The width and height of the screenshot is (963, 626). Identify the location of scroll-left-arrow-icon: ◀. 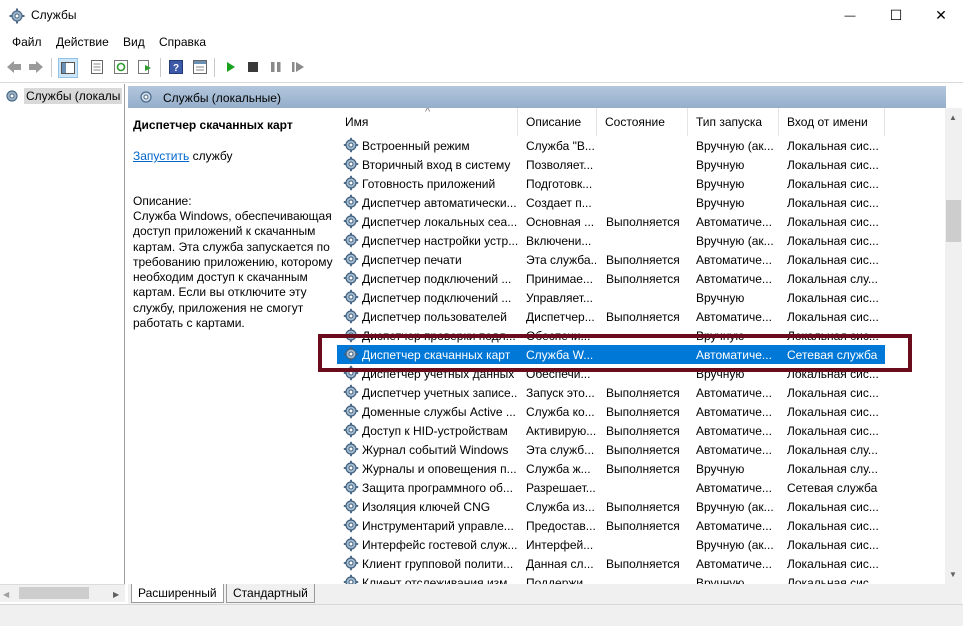
(6, 594).